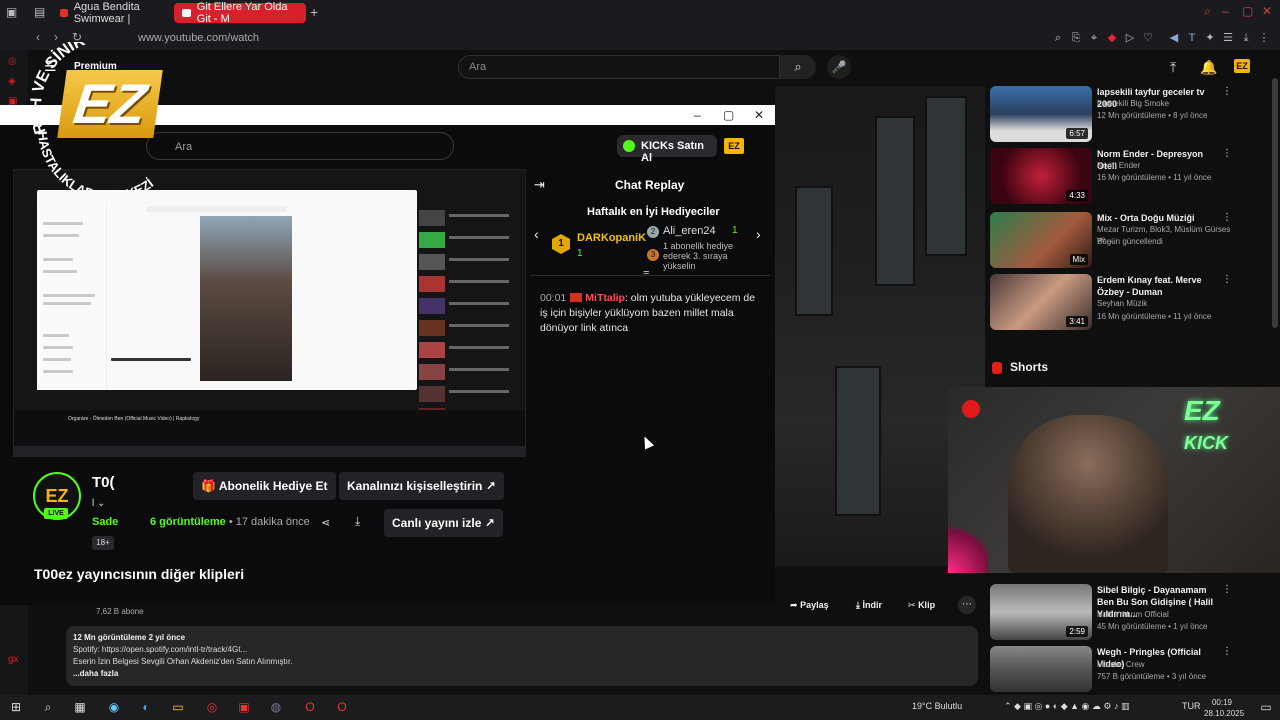  I want to click on gifter-1-name: DARKopaniK, so click(611, 238).